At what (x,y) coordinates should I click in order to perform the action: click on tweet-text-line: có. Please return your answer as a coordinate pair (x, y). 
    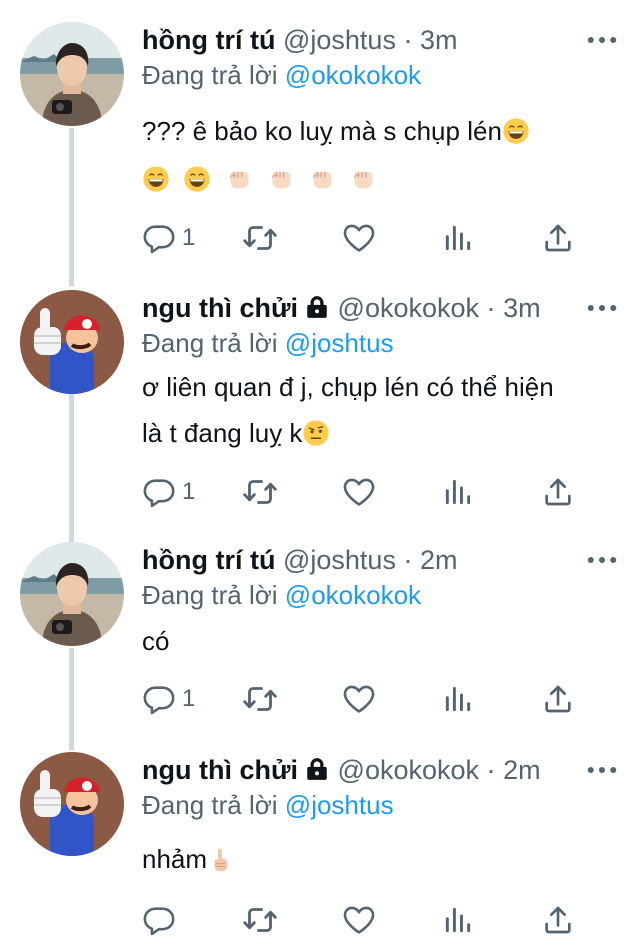
    Looking at the image, I should click on (156, 641).